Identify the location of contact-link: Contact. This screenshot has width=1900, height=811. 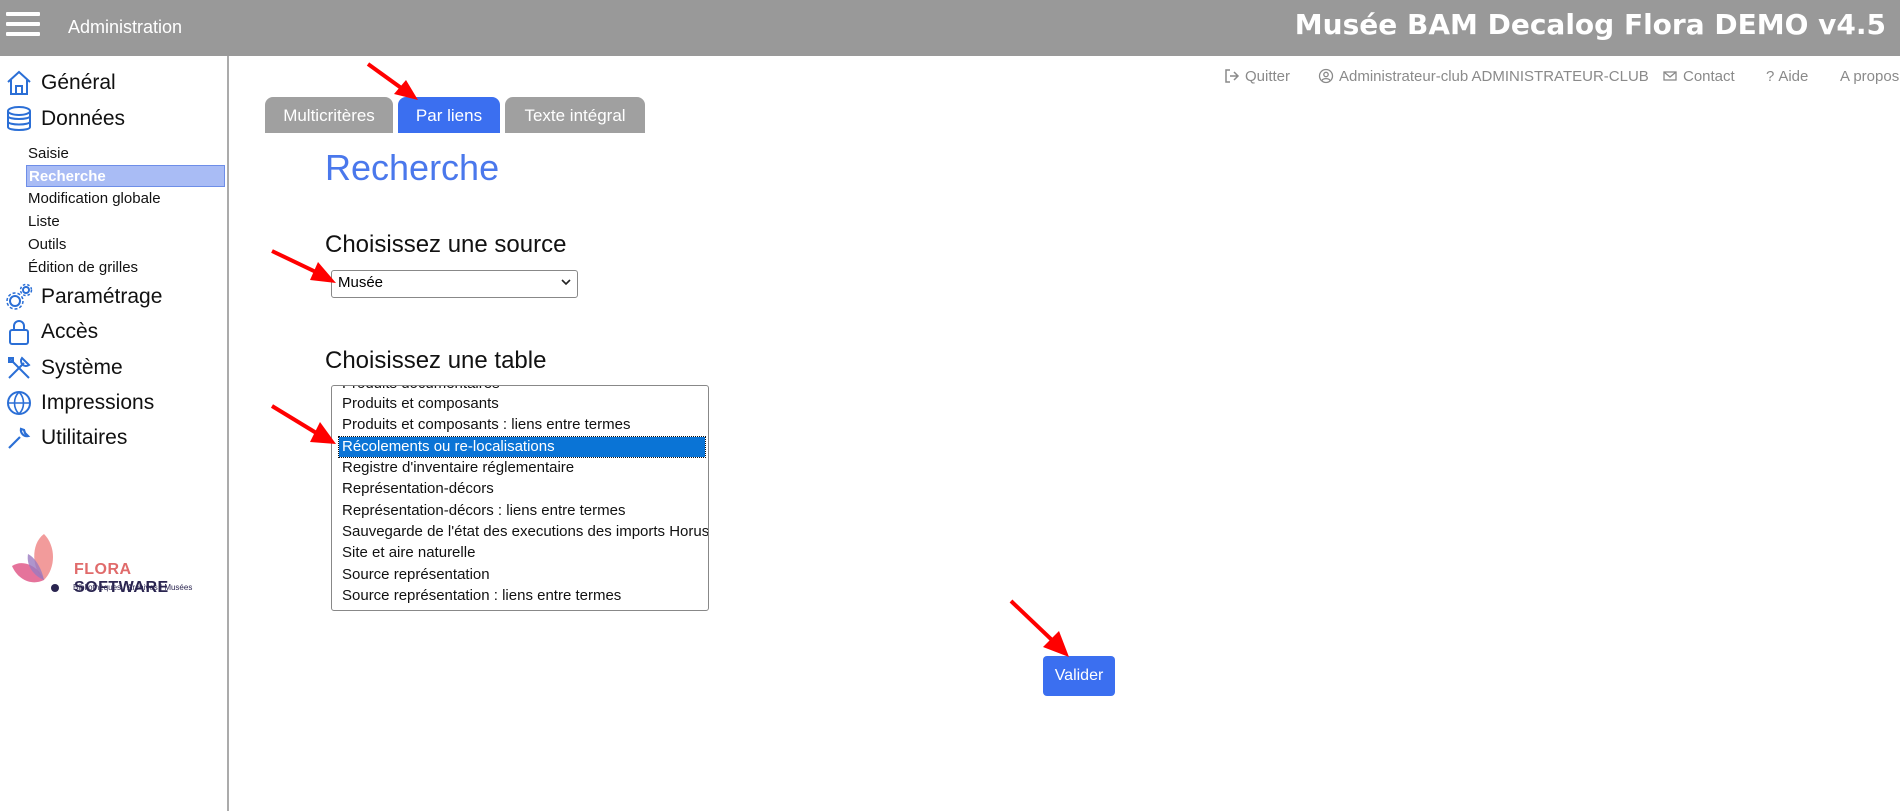
(1698, 76).